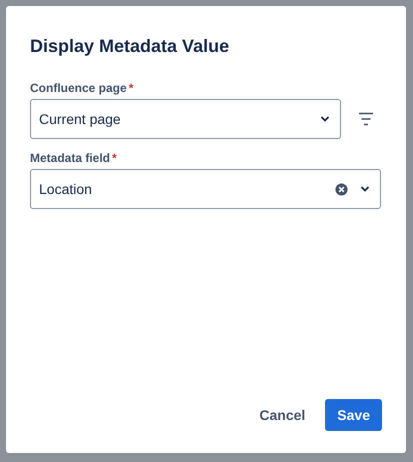 Image resolution: width=413 pixels, height=462 pixels. What do you see at coordinates (341, 189) in the screenshot?
I see `clear-icon` at bounding box center [341, 189].